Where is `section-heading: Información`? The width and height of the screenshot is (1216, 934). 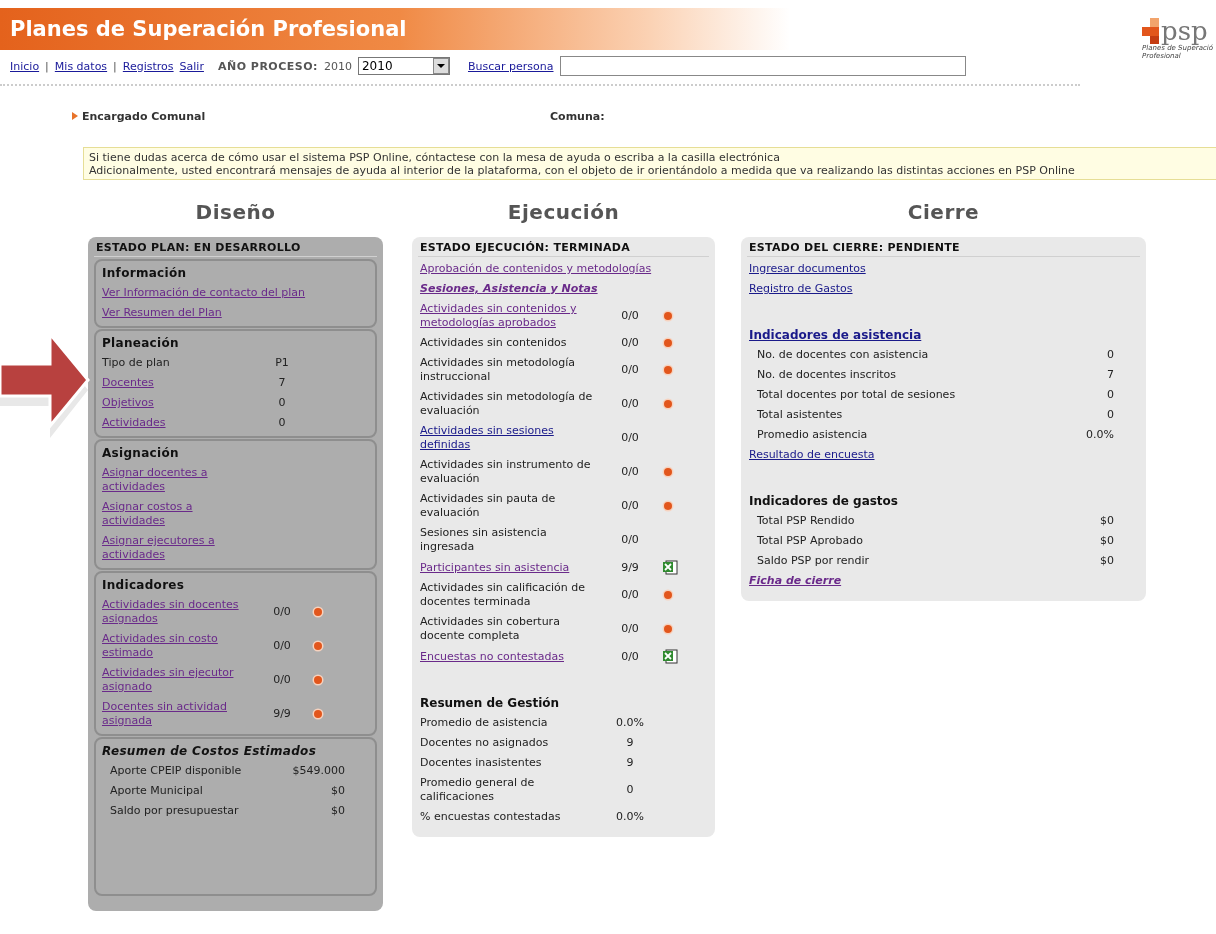 section-heading: Información is located at coordinates (145, 273).